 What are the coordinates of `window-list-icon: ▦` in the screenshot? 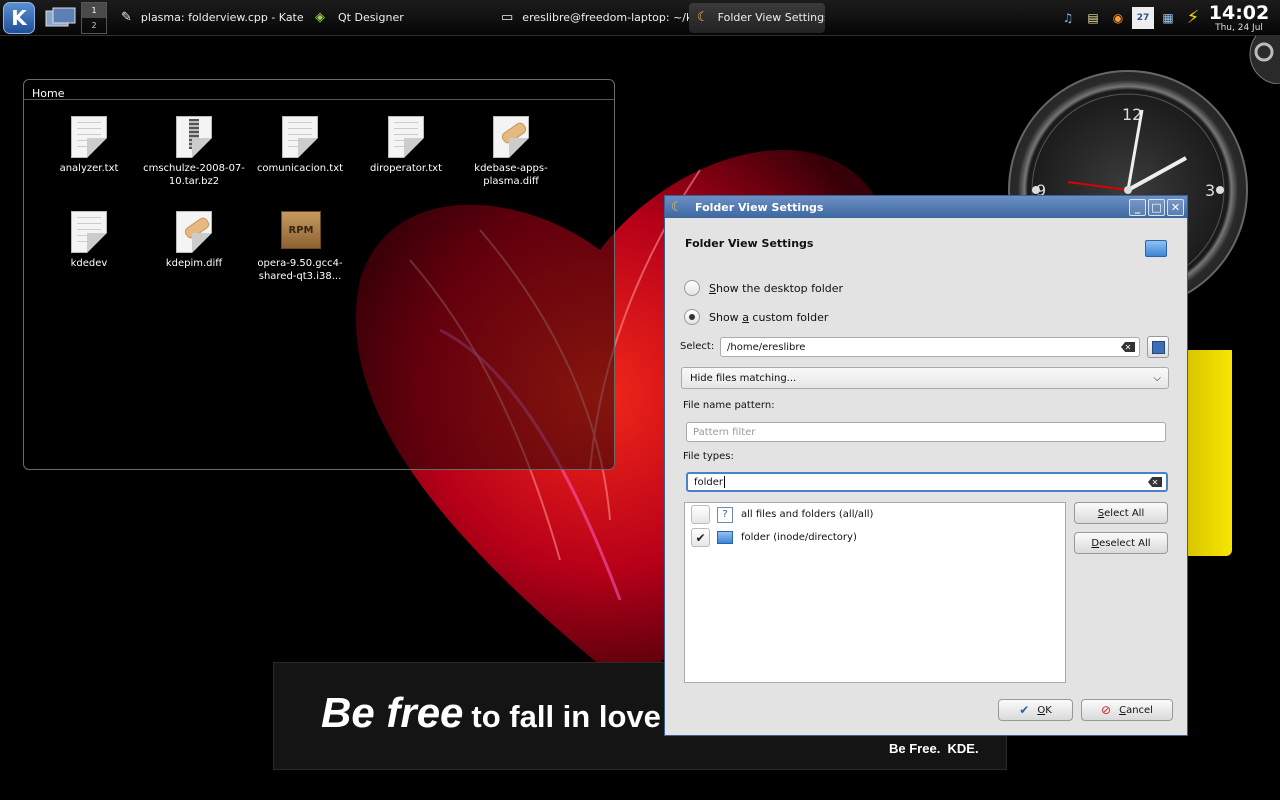 It's located at (1168, 18).